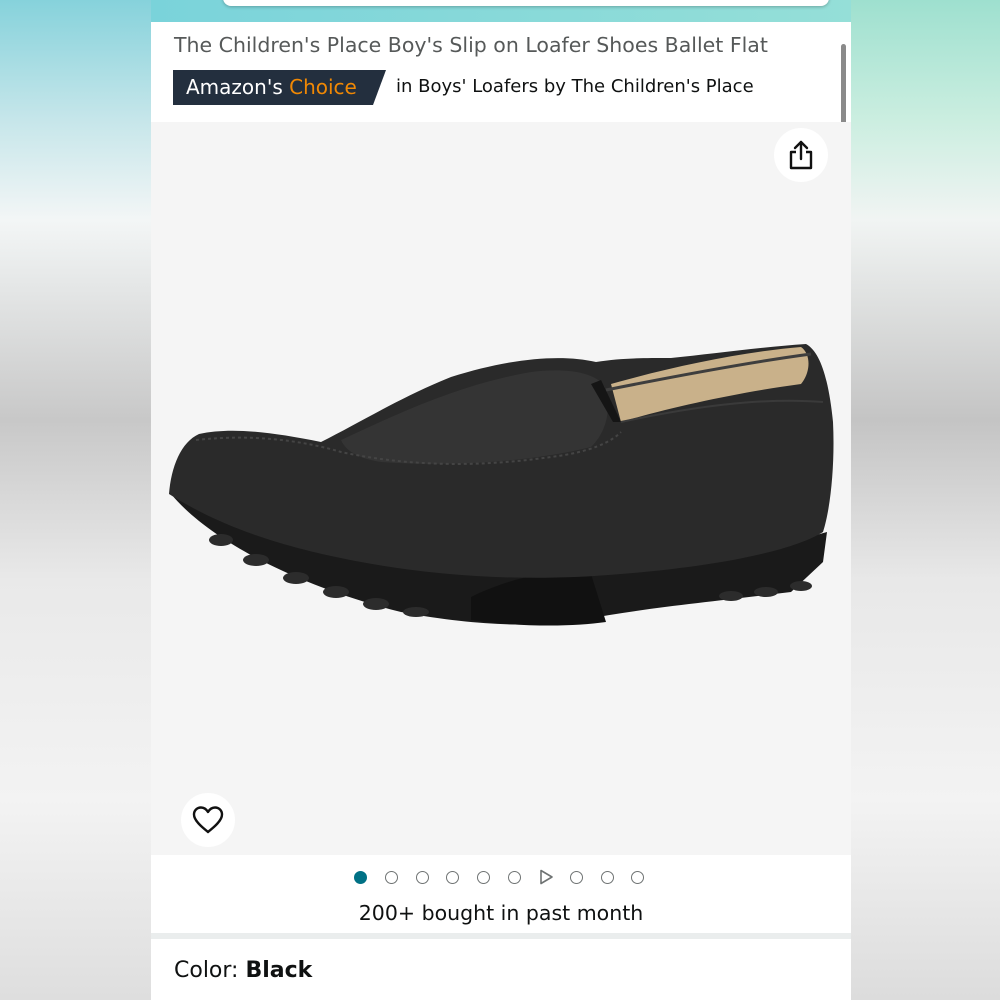 This screenshot has width=1000, height=1000. I want to click on color-value: Black, so click(279, 970).